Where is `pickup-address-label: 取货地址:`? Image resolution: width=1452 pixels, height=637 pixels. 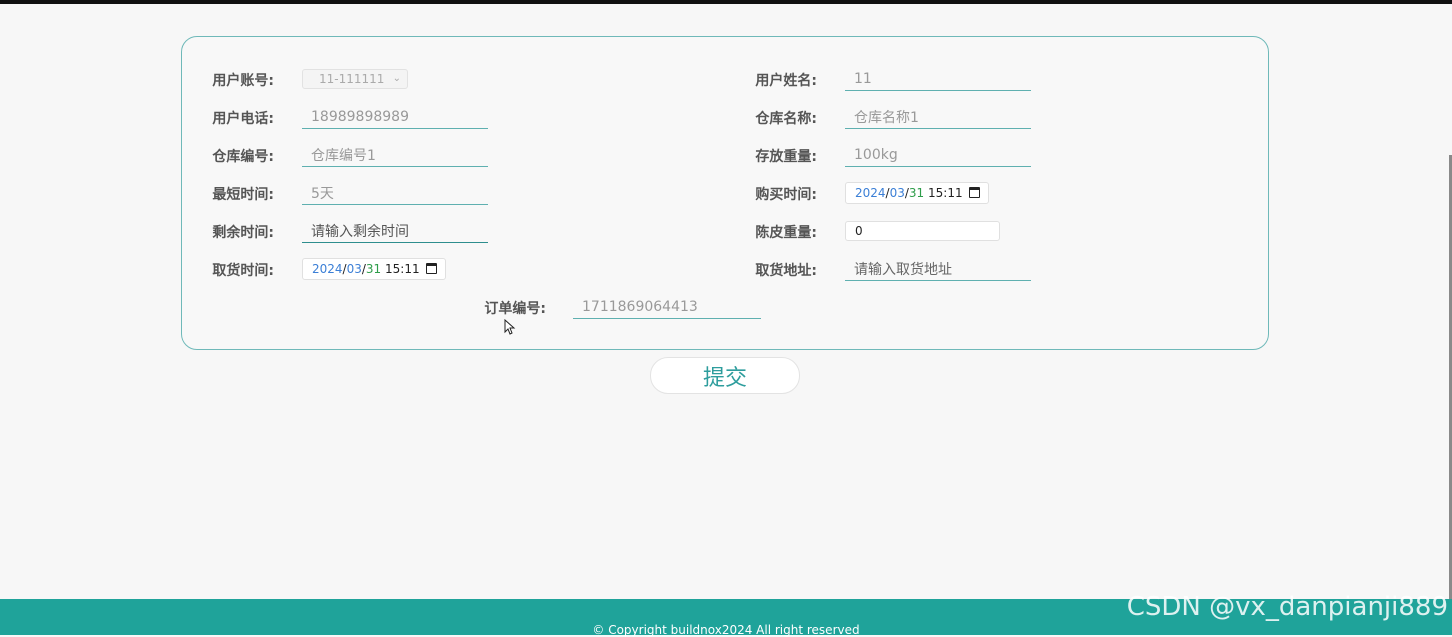
pickup-address-label: 取货地址: is located at coordinates (786, 271).